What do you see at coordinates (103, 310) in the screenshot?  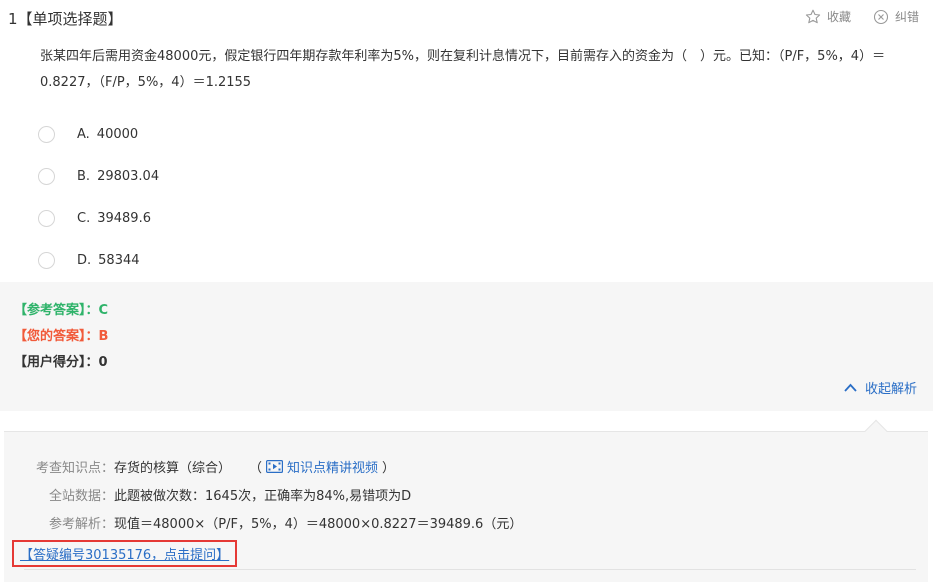 I see `reference-answer-value: C` at bounding box center [103, 310].